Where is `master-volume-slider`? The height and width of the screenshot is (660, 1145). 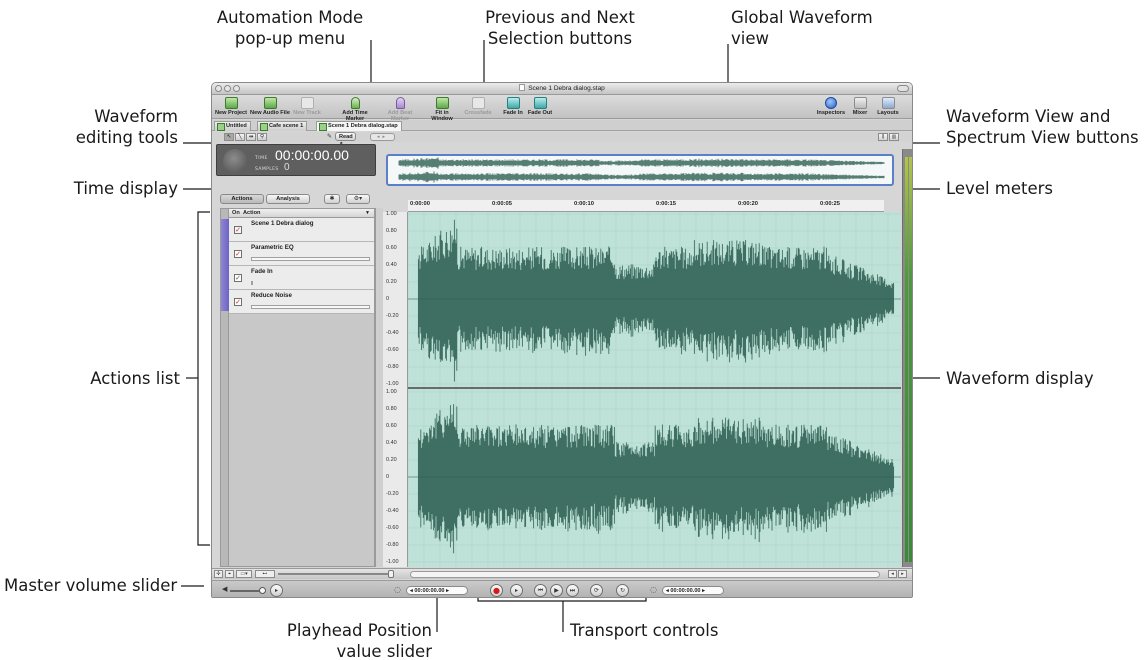 master-volume-slider is located at coordinates (262, 590).